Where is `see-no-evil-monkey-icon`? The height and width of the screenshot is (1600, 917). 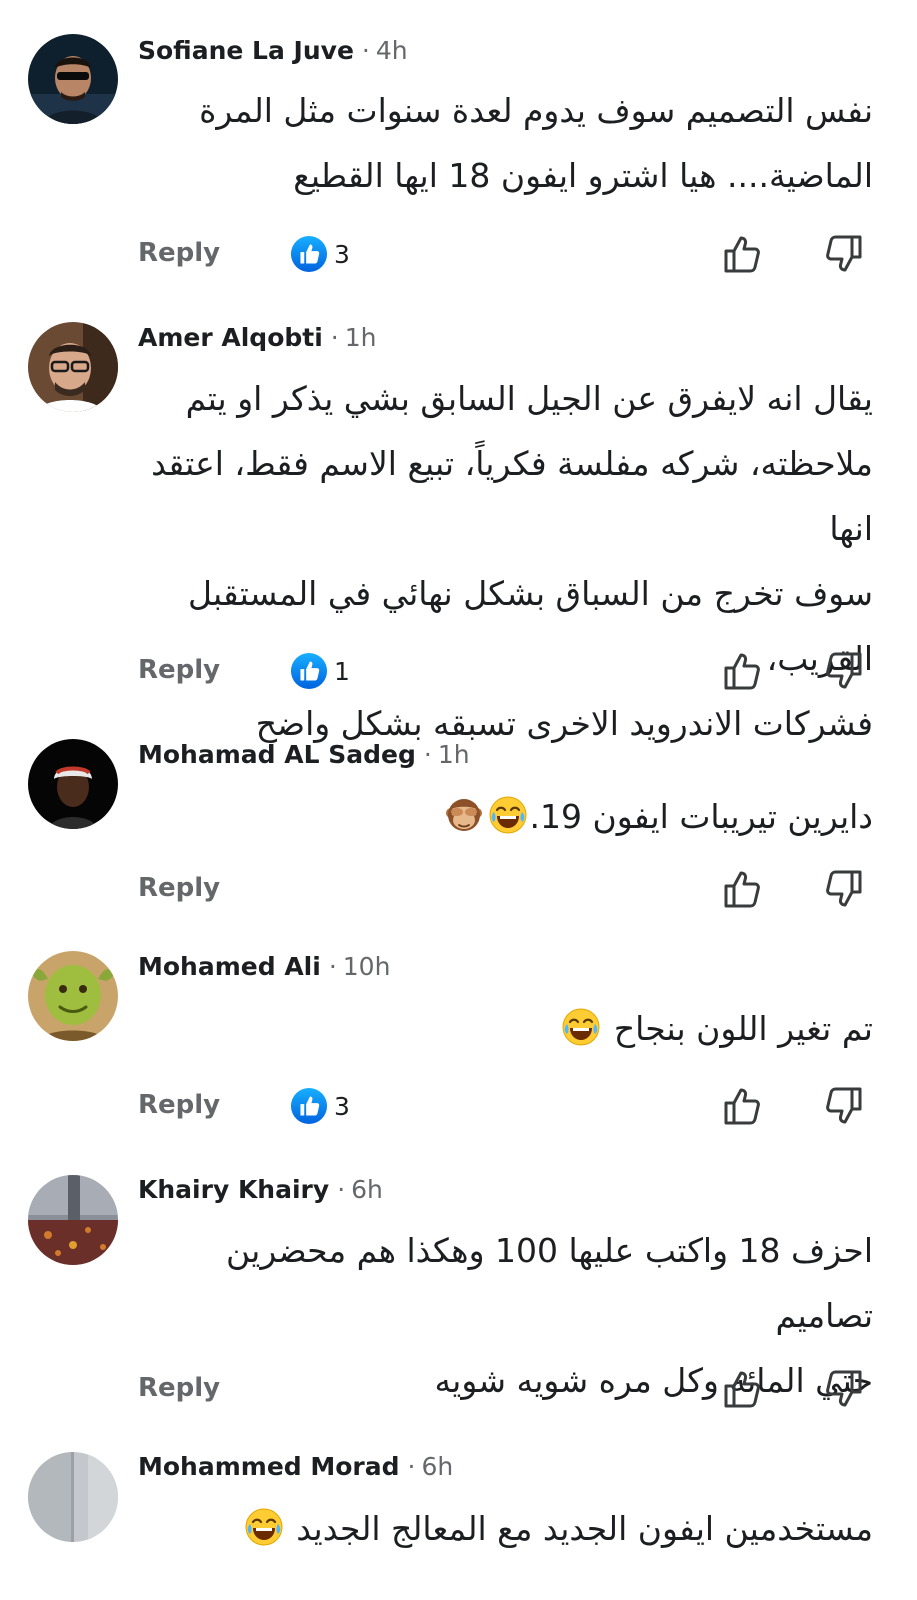
see-no-evil-monkey-icon is located at coordinates (464, 815).